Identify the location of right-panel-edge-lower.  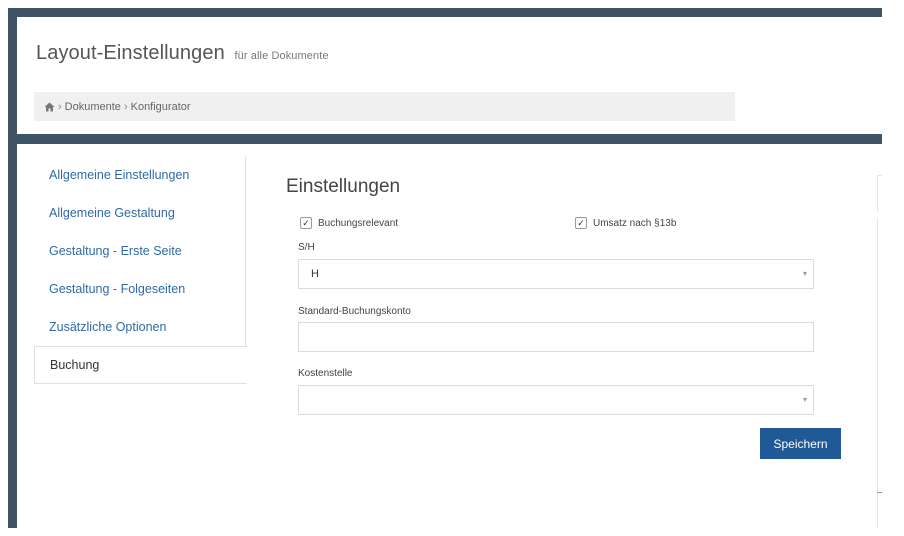
(879, 373).